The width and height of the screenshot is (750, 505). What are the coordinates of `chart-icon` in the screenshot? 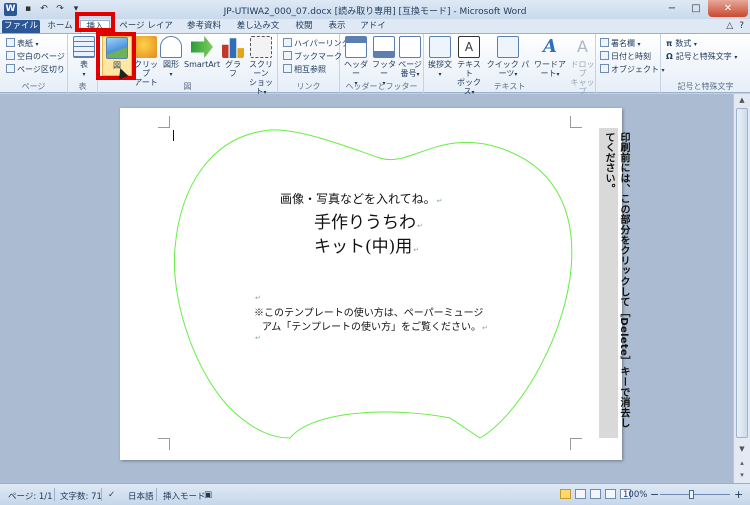 It's located at (233, 48).